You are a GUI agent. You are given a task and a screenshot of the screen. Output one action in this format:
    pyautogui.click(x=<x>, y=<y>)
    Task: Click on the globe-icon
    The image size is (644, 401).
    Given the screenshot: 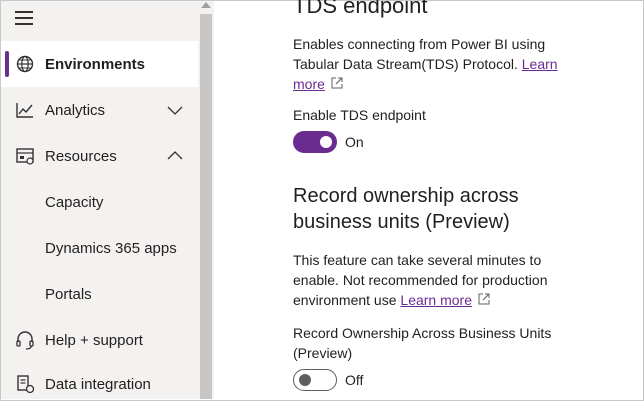 What is the action you would take?
    pyautogui.click(x=25, y=64)
    